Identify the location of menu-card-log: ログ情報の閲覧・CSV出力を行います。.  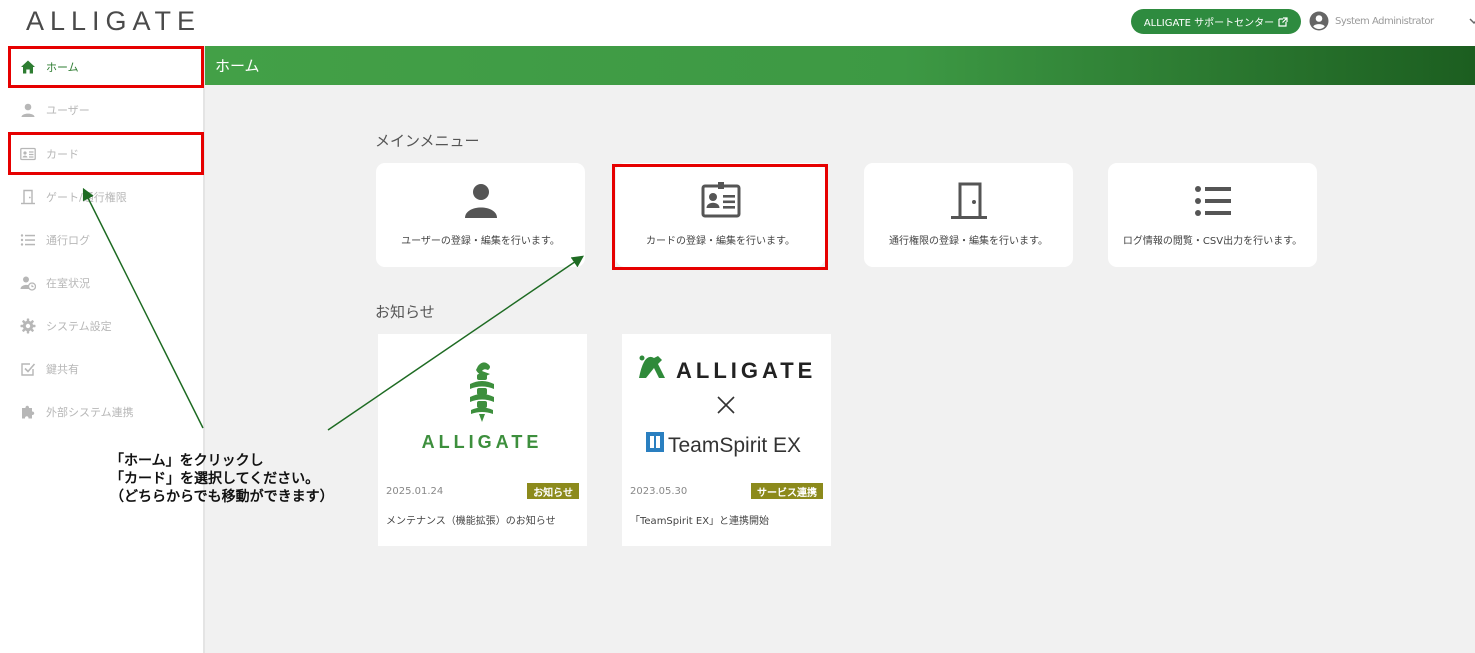
(1212, 215).